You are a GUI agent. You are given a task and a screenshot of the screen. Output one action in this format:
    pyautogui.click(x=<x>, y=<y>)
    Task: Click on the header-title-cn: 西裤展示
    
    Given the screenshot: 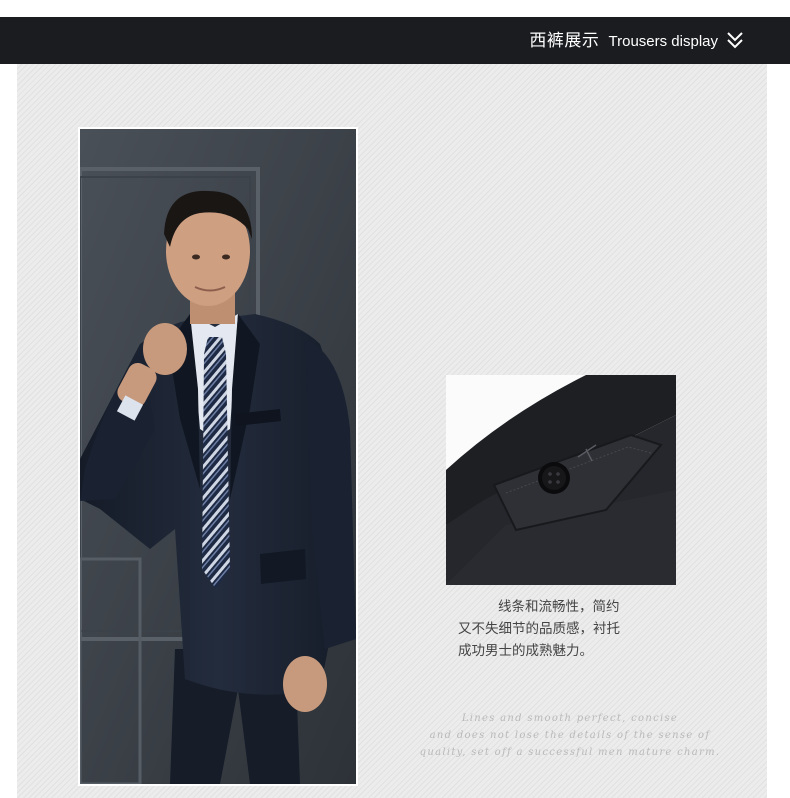 What is the action you would take?
    pyautogui.click(x=564, y=41)
    